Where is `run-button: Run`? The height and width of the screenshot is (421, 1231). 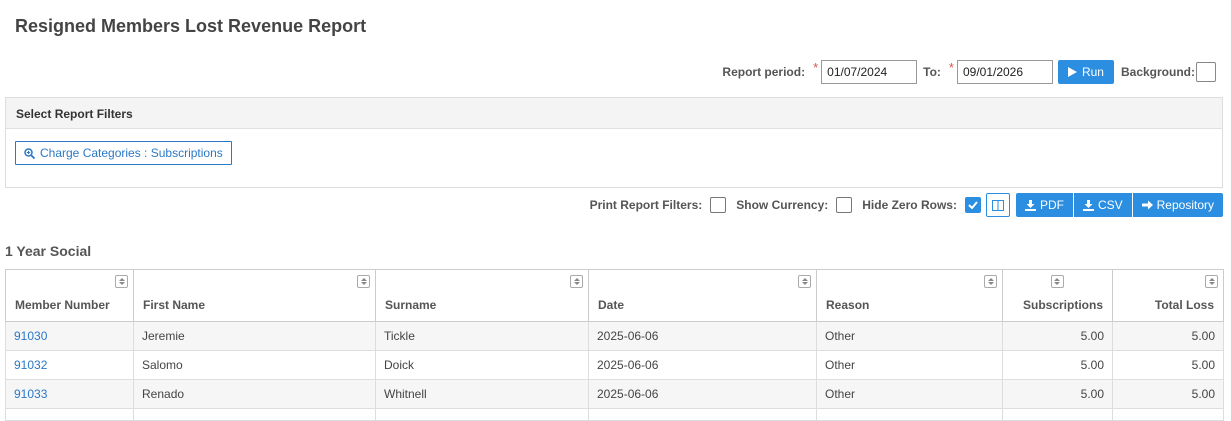
run-button: Run is located at coordinates (1085, 72).